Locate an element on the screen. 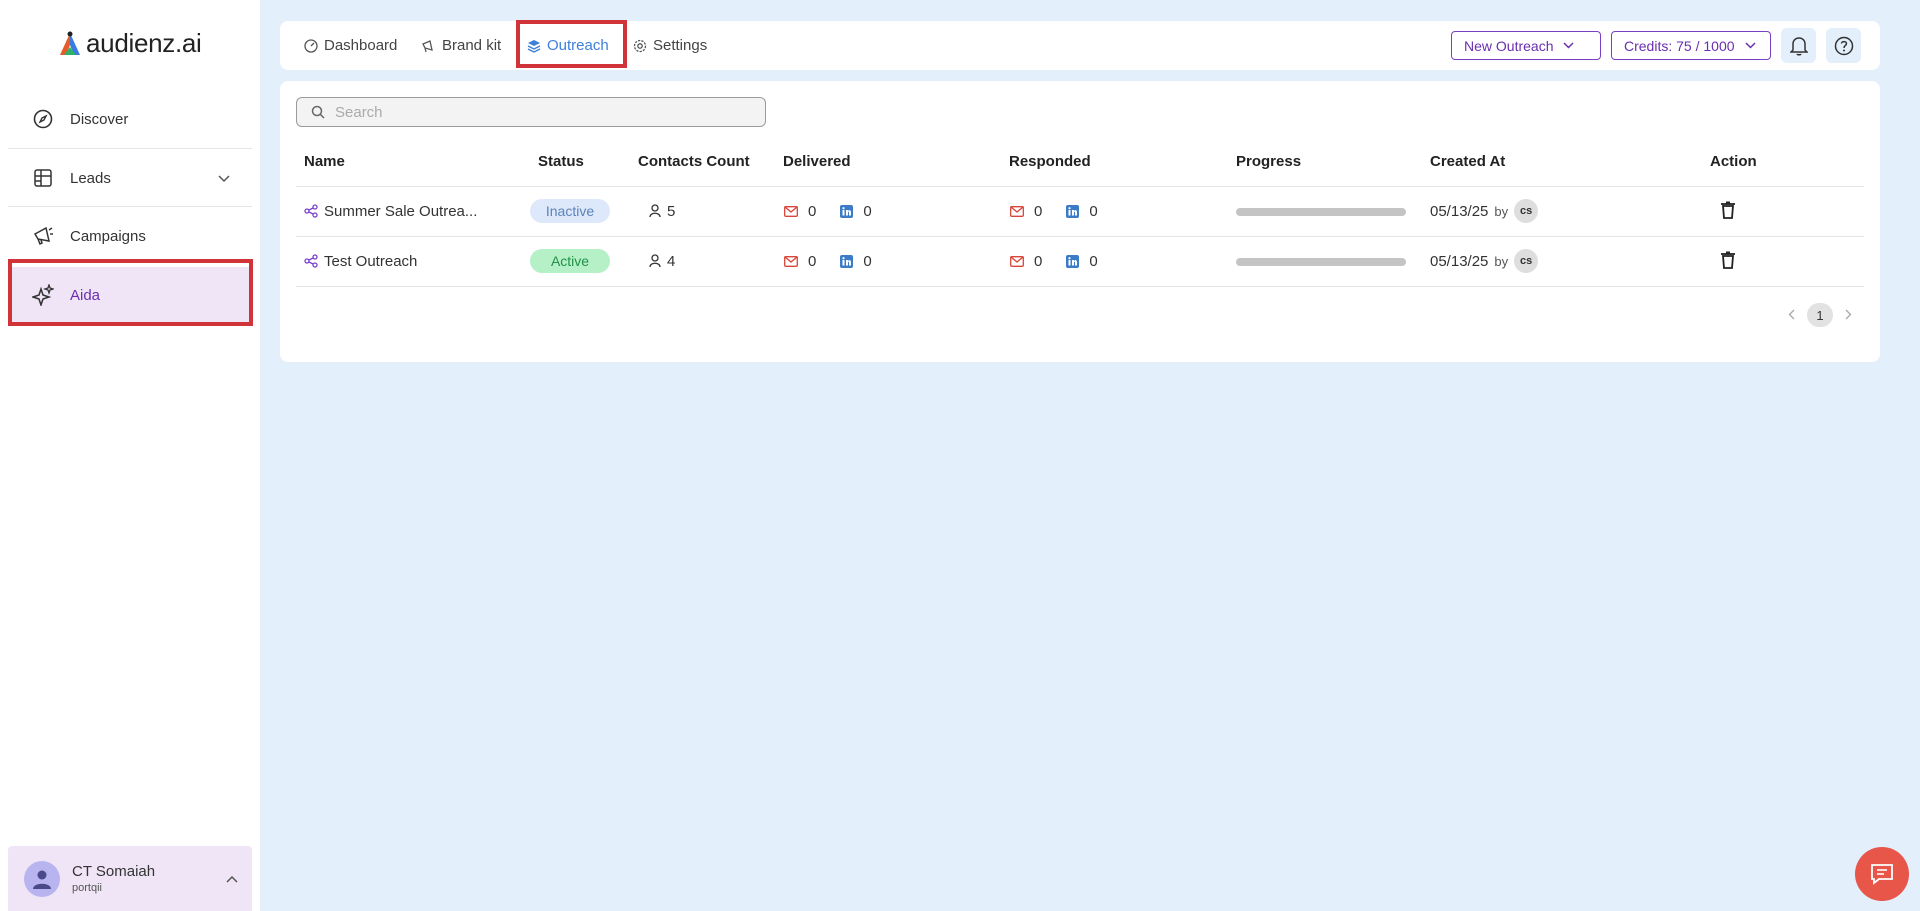 The width and height of the screenshot is (1920, 911). avatar is located at coordinates (42, 878).